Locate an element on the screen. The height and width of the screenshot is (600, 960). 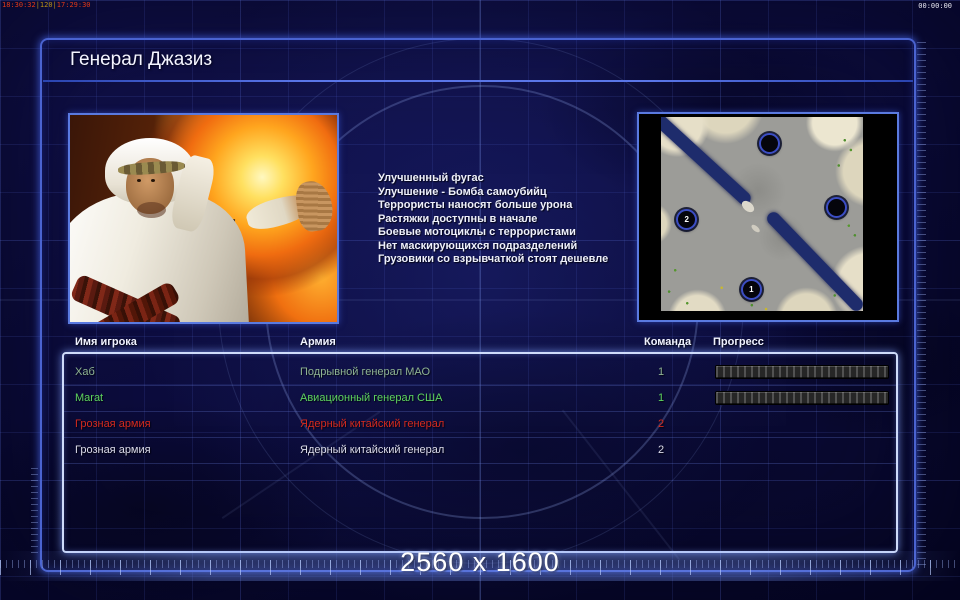
player-row: Хаб Подрывной генерал МАО 1 is located at coordinates (480, 372).